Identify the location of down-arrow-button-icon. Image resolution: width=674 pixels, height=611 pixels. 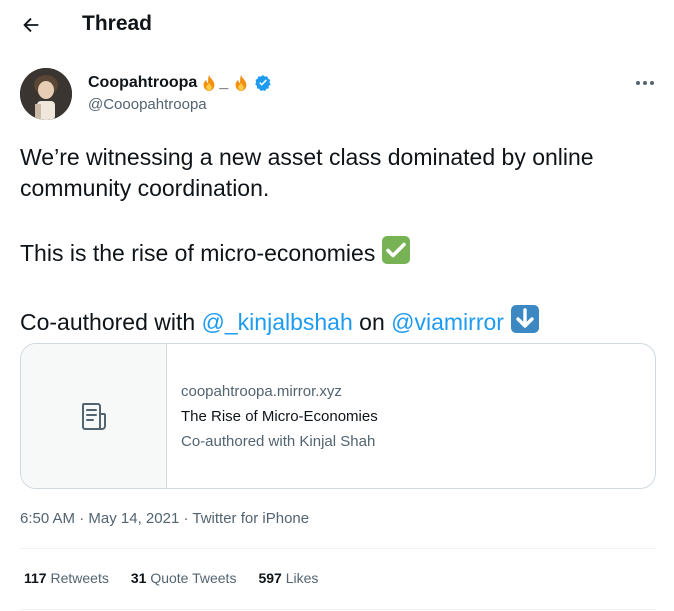
(525, 323).